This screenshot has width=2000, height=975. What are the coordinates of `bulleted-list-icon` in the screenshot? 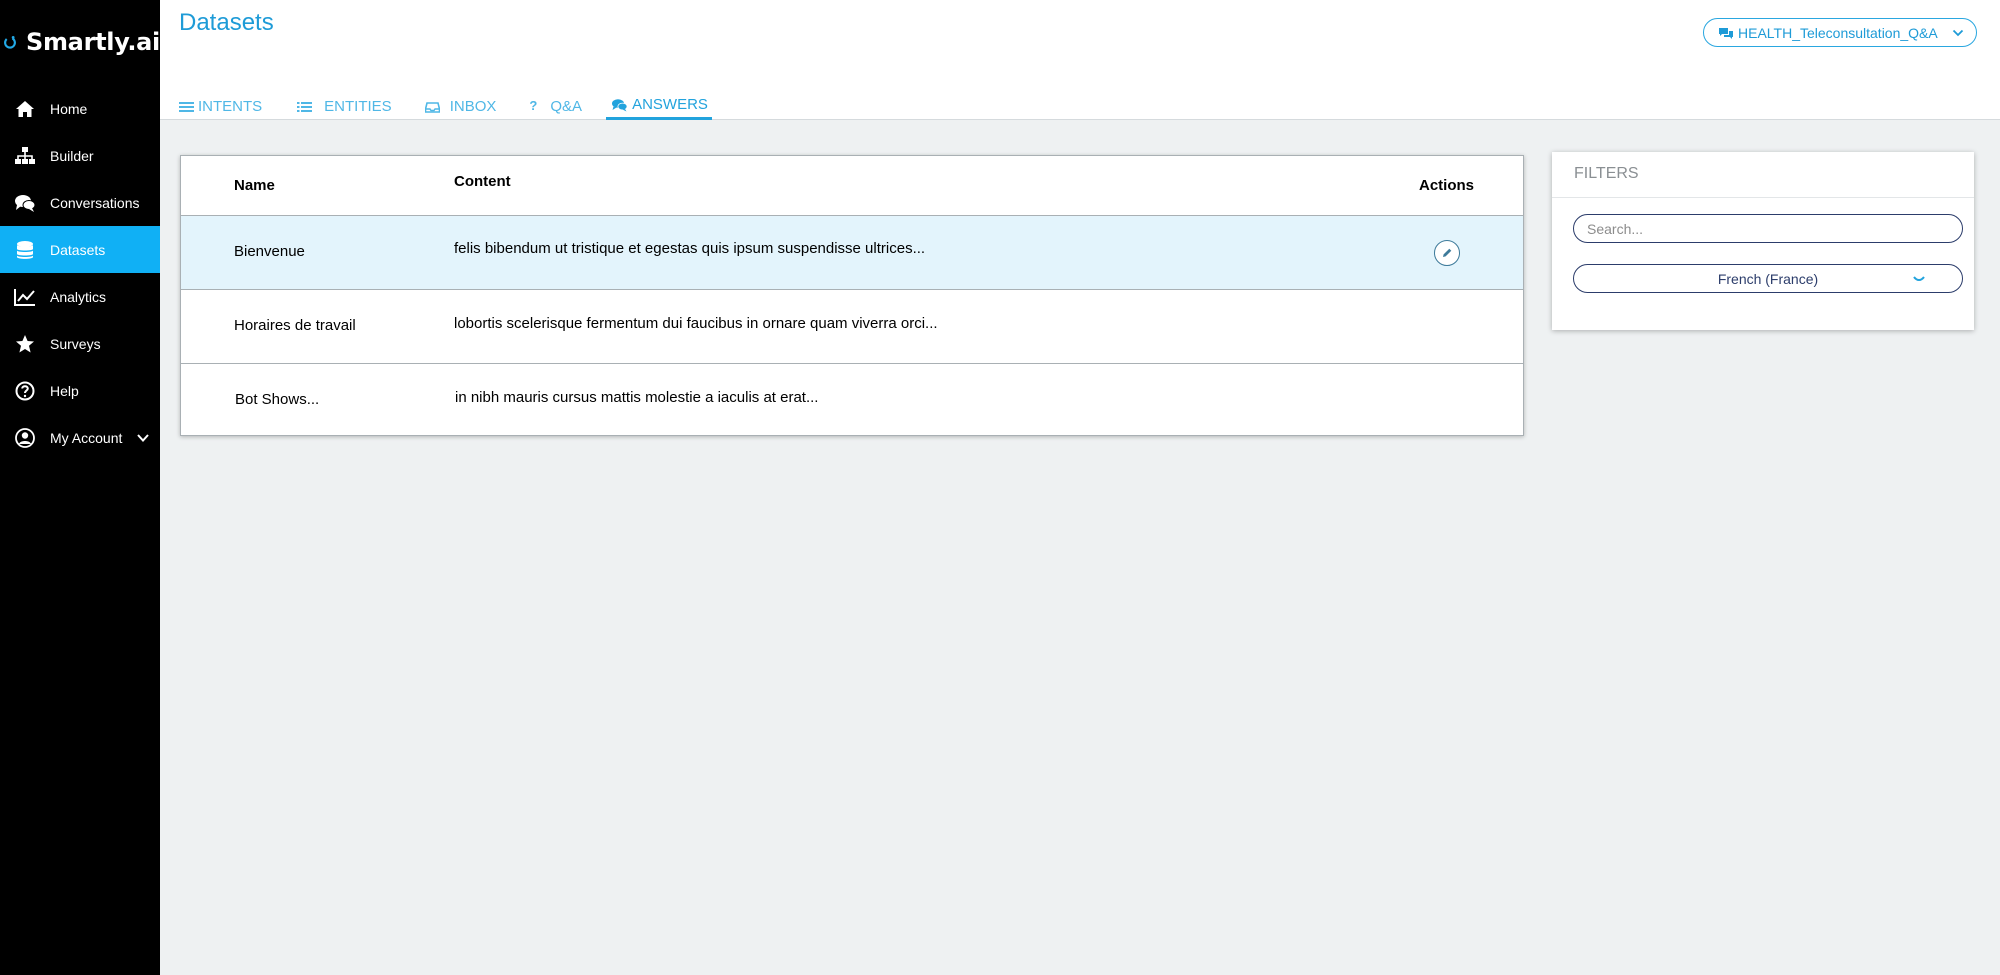 It's located at (305, 107).